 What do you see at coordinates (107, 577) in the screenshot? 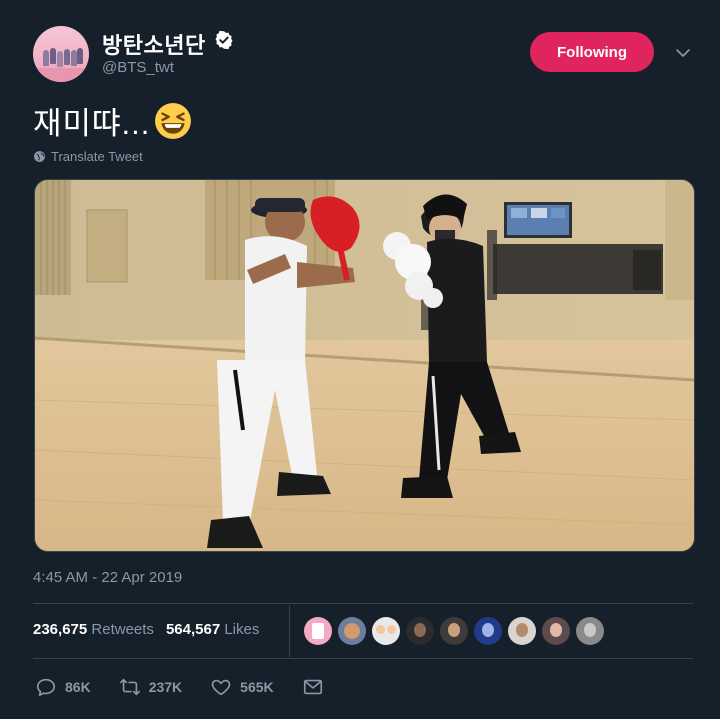
I see `tweet-timestamp: 4:45 AM - 22 Apr 2019` at bounding box center [107, 577].